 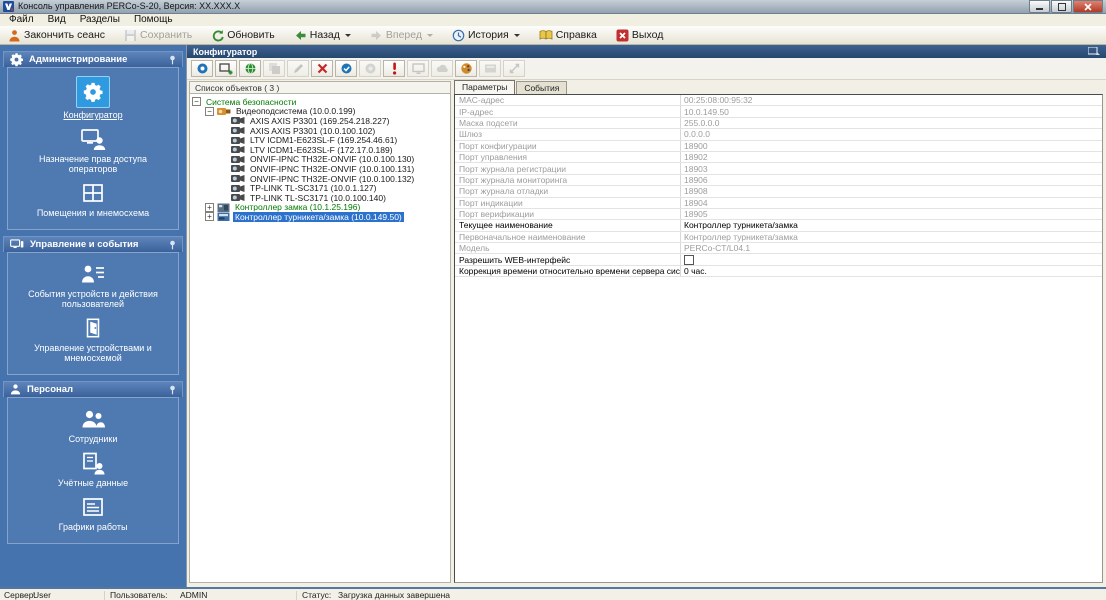 I want to click on tree-node-label: AXIS AXIS P3301 (10.0.100.102), so click(x=313, y=130).